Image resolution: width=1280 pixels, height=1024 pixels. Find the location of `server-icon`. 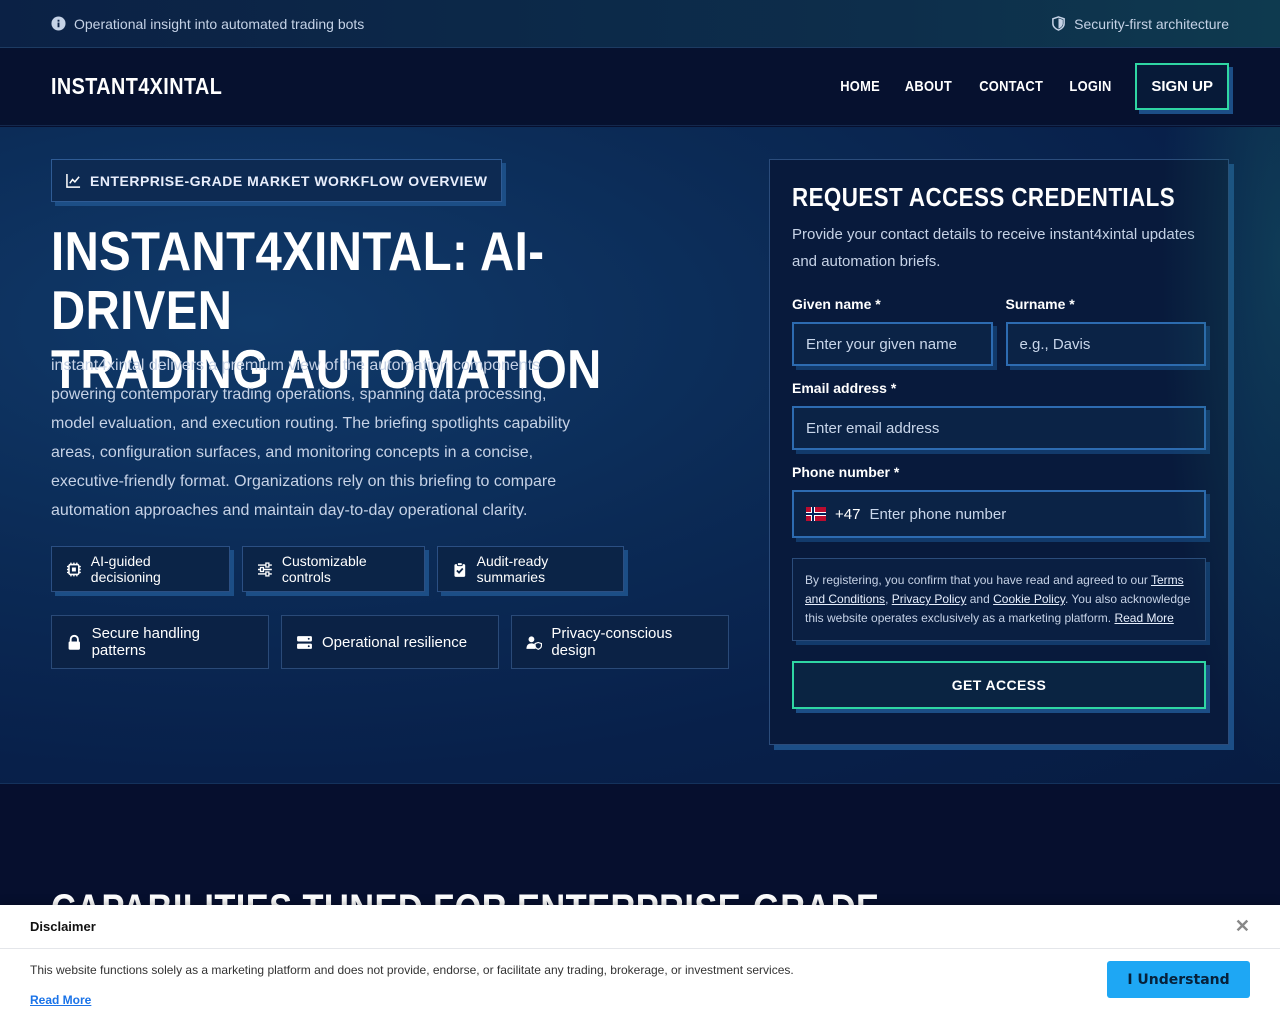

server-icon is located at coordinates (304, 642).